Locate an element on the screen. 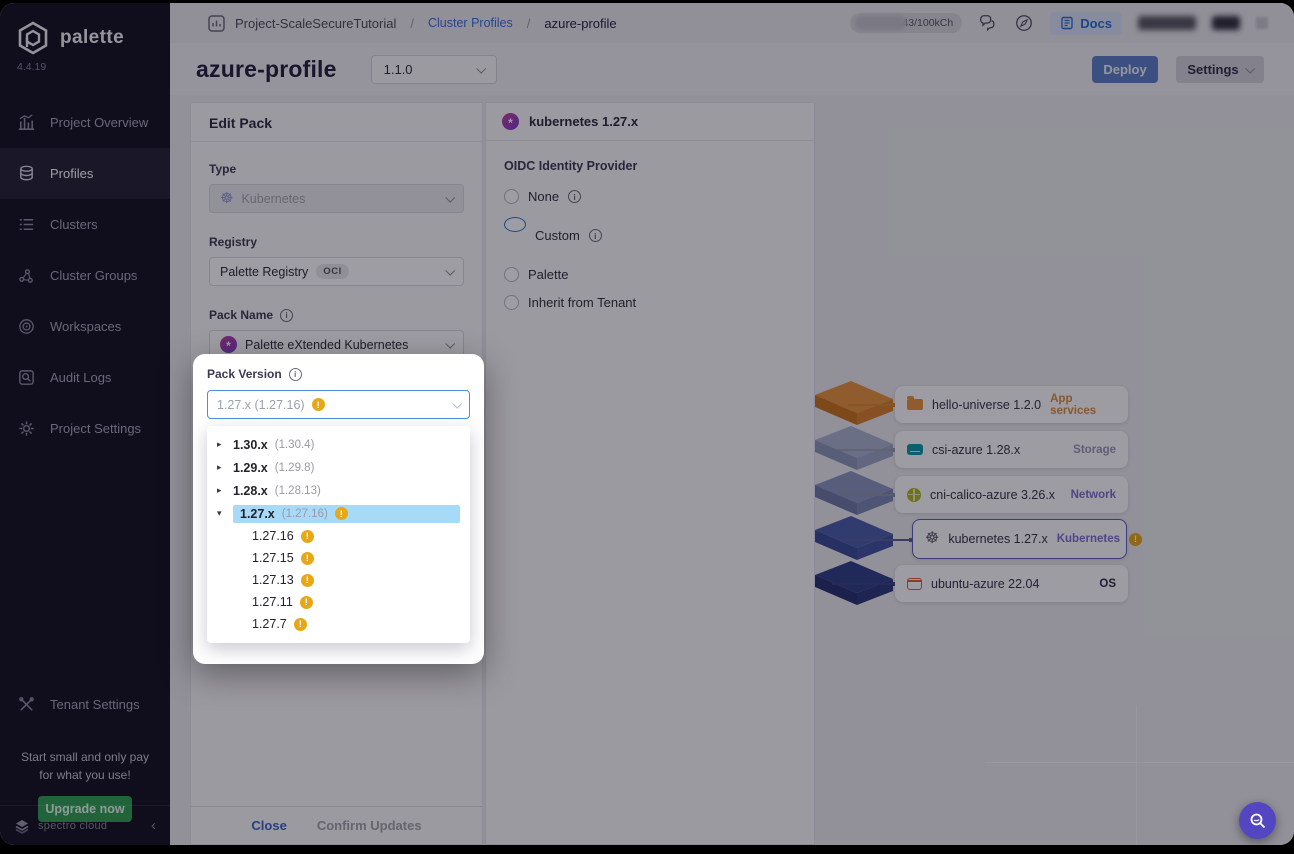 The width and height of the screenshot is (1294, 854). compass-icon is located at coordinates (1024, 23).